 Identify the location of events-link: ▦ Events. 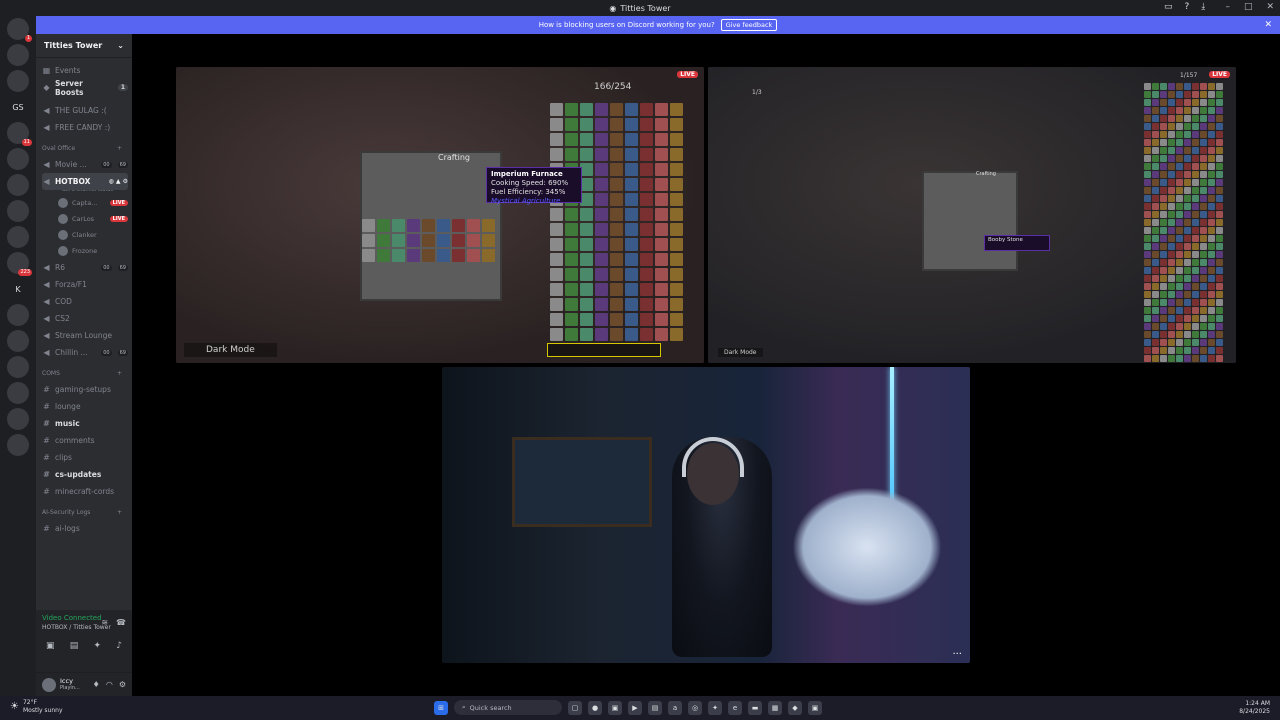
(85, 70).